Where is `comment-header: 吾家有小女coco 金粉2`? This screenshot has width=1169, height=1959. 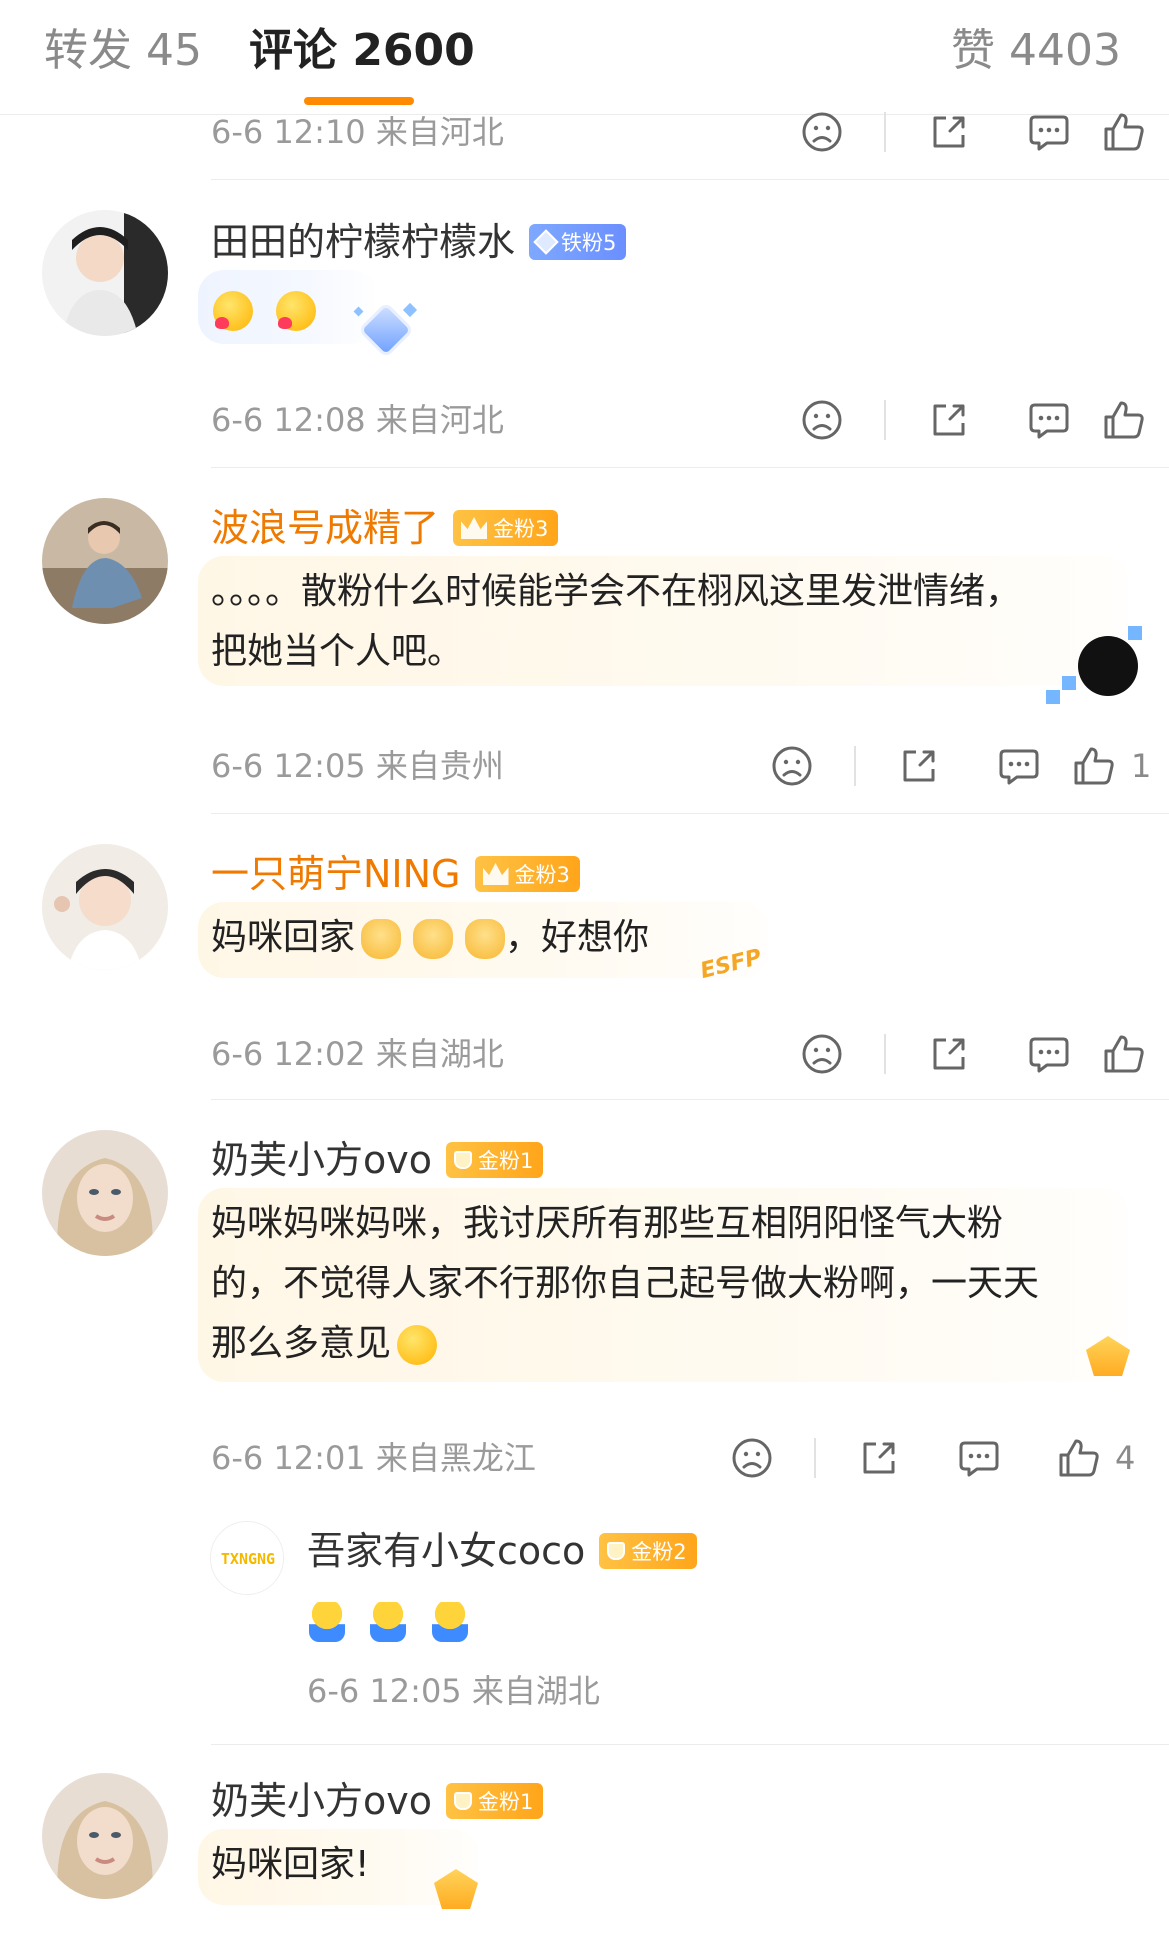 comment-header: 吾家有小女coco 金粉2 is located at coordinates (502, 1551).